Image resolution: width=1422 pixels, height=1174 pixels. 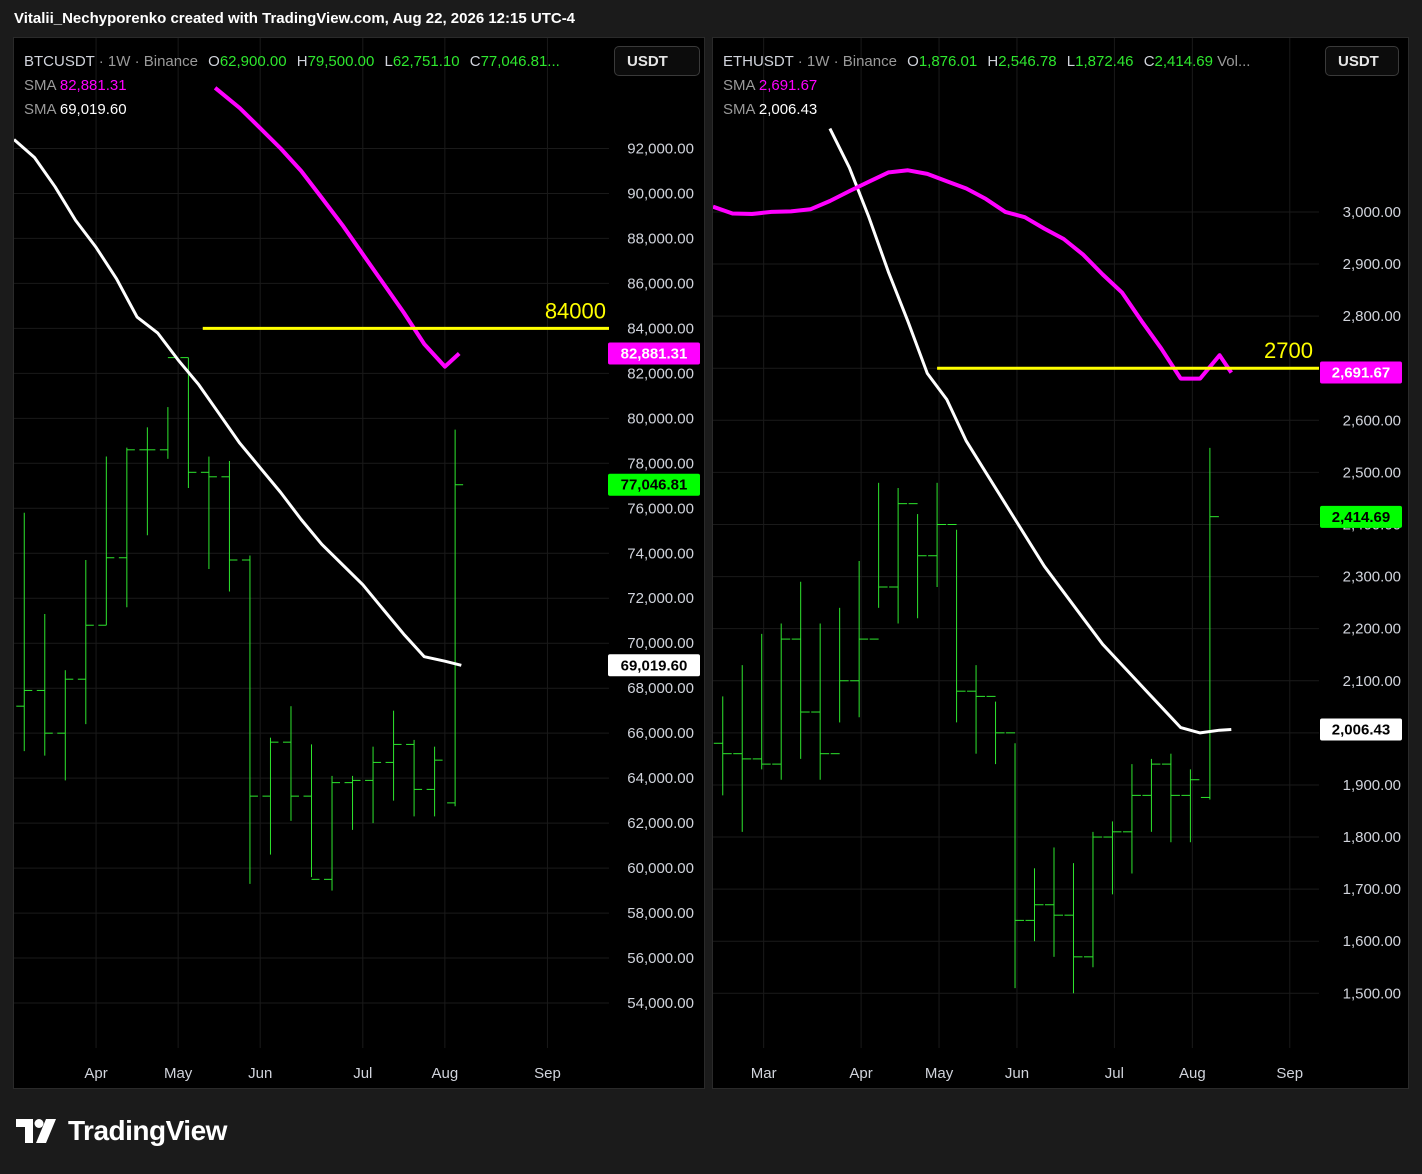 What do you see at coordinates (1372, 629) in the screenshot?
I see `eth-y-tick-label: 2,200.00` at bounding box center [1372, 629].